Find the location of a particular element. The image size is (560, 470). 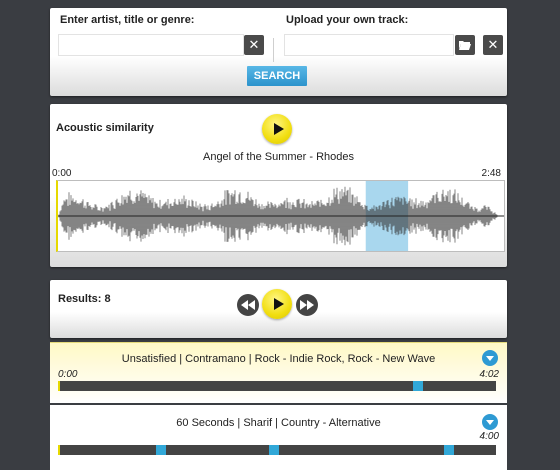

rewind-icon is located at coordinates (248, 305).